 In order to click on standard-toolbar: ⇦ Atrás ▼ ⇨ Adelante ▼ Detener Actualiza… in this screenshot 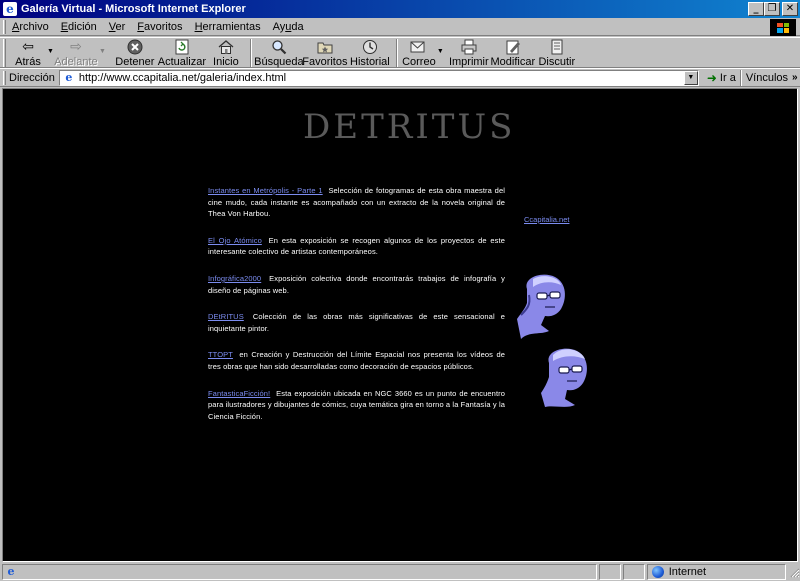, I will do `click(400, 52)`.